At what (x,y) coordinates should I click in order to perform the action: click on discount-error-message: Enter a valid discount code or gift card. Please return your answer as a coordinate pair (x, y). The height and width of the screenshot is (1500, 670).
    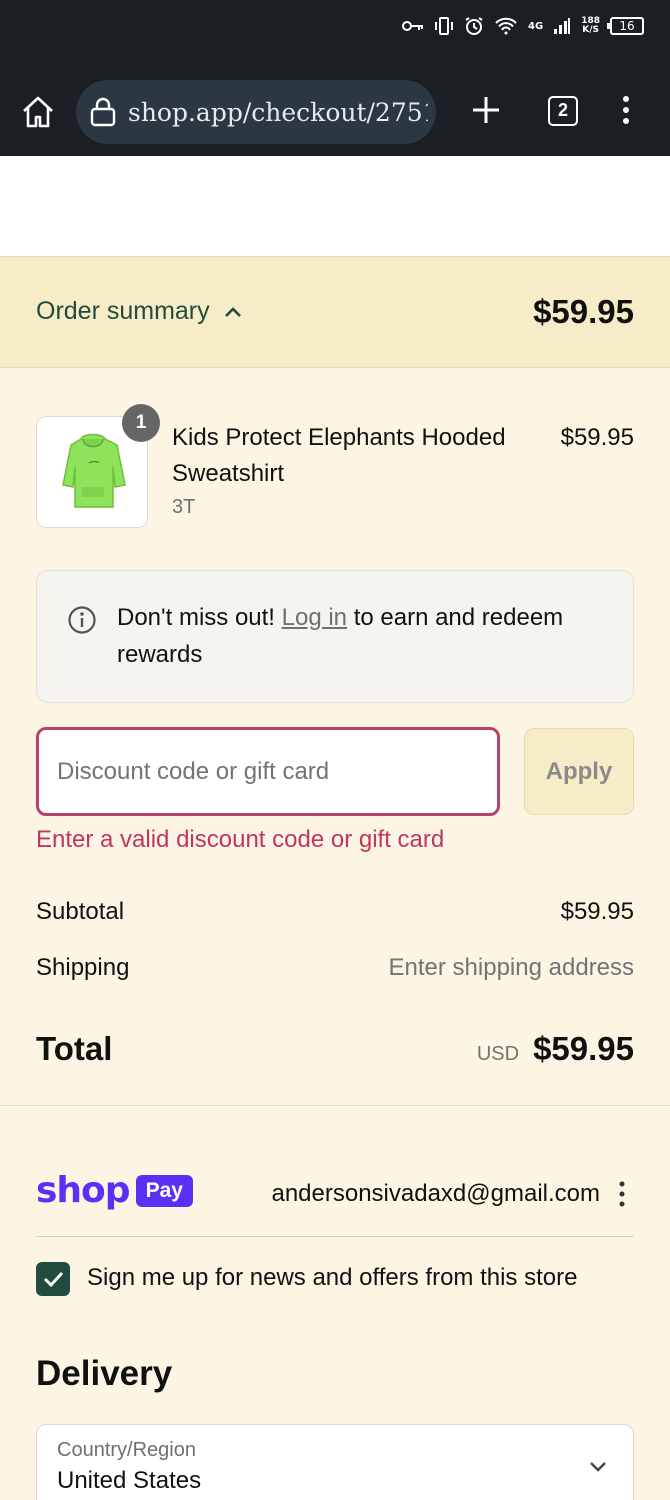
    Looking at the image, I should click on (240, 839).